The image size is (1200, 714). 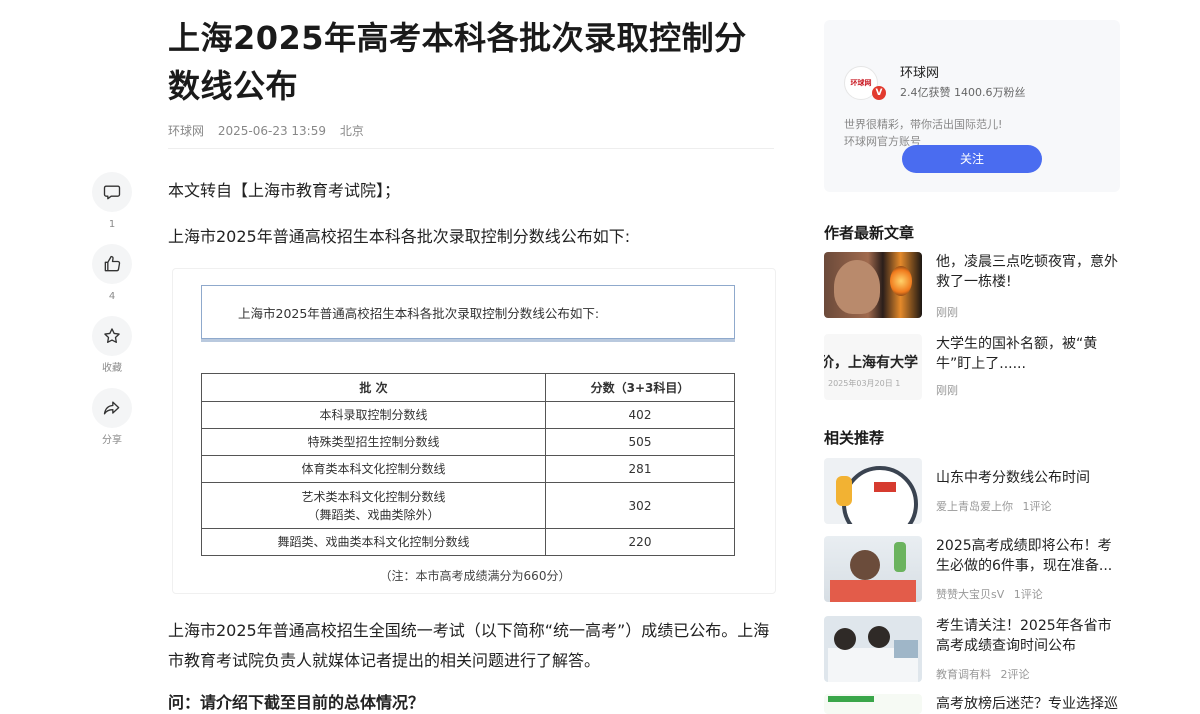 I want to click on table-row: 特殊类型招生控制分数线 505, so click(x=468, y=442).